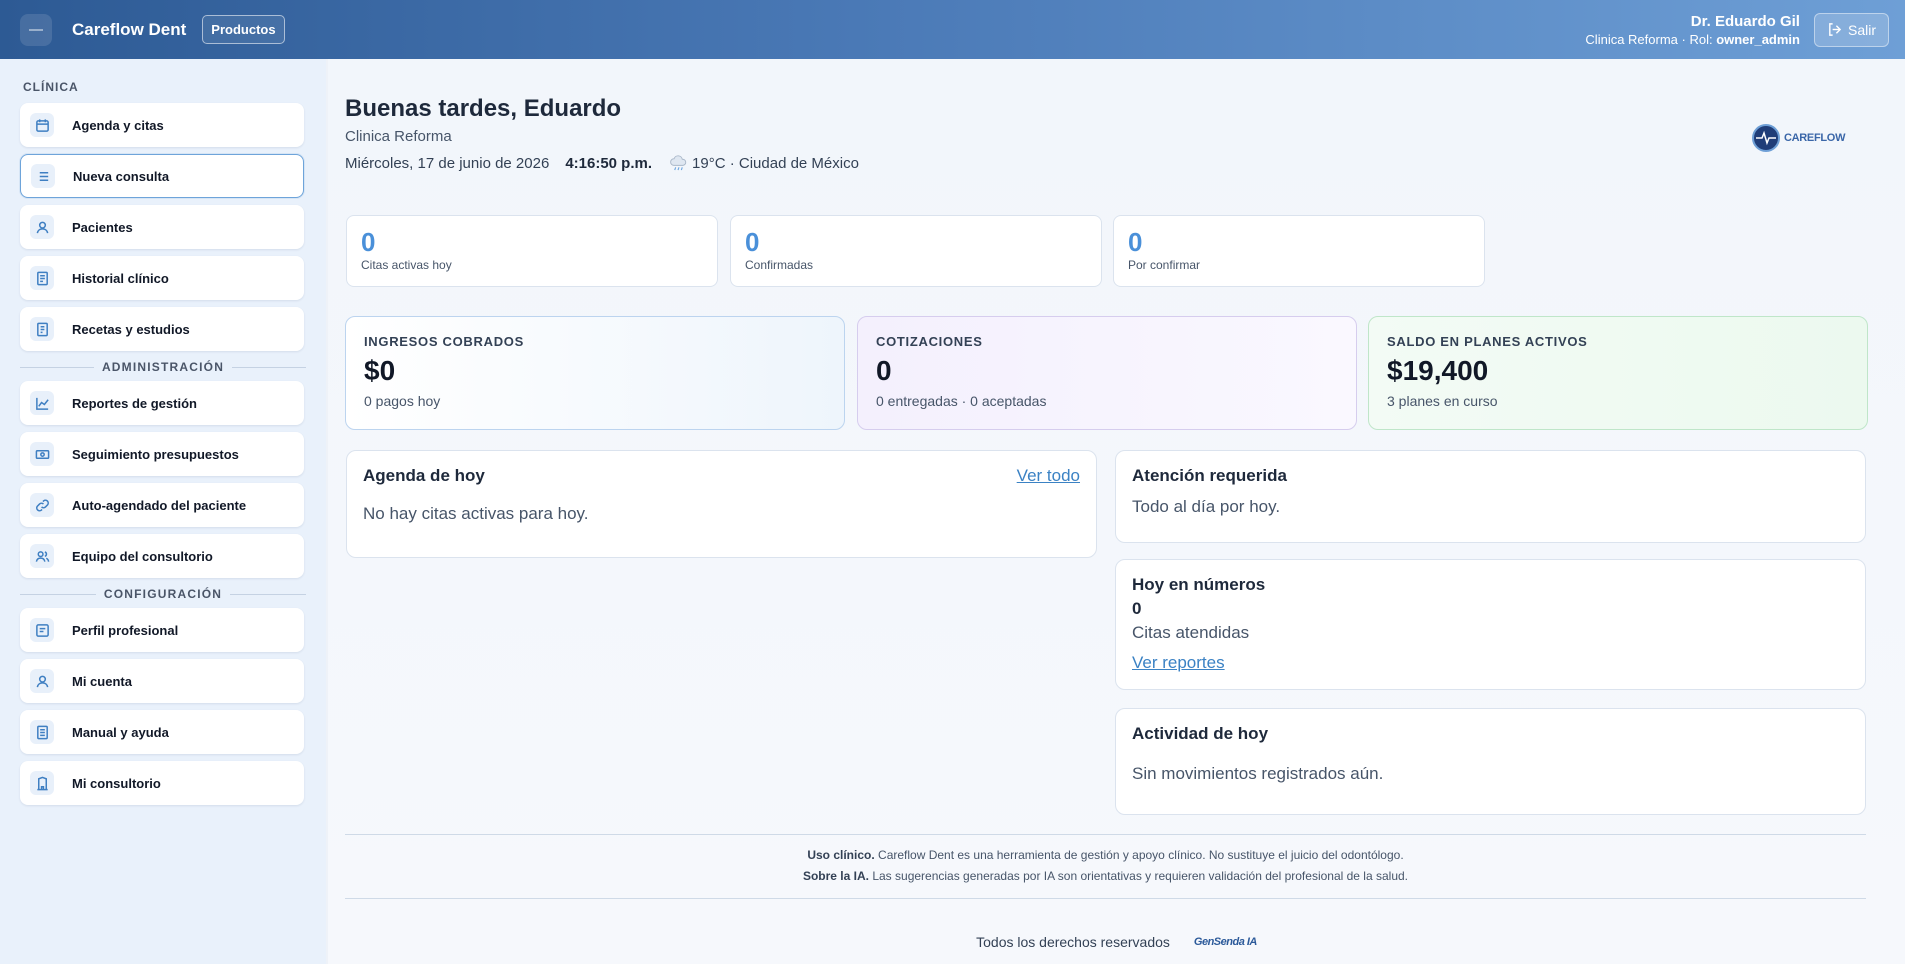 The height and width of the screenshot is (964, 1905). What do you see at coordinates (1199, 584) in the screenshot?
I see `numeros-title: Hoy en números` at bounding box center [1199, 584].